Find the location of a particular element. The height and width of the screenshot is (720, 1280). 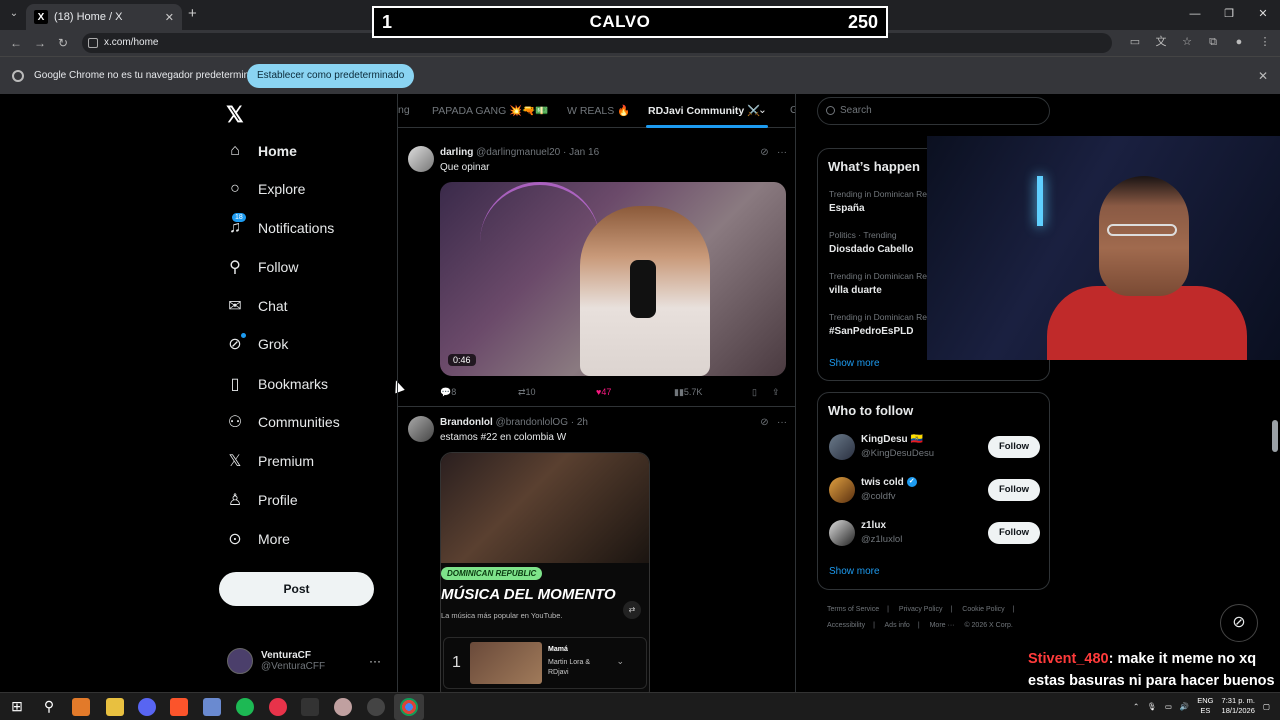

nav-notifications: ♫ 18 Notifications is located at coordinates (280, 228).